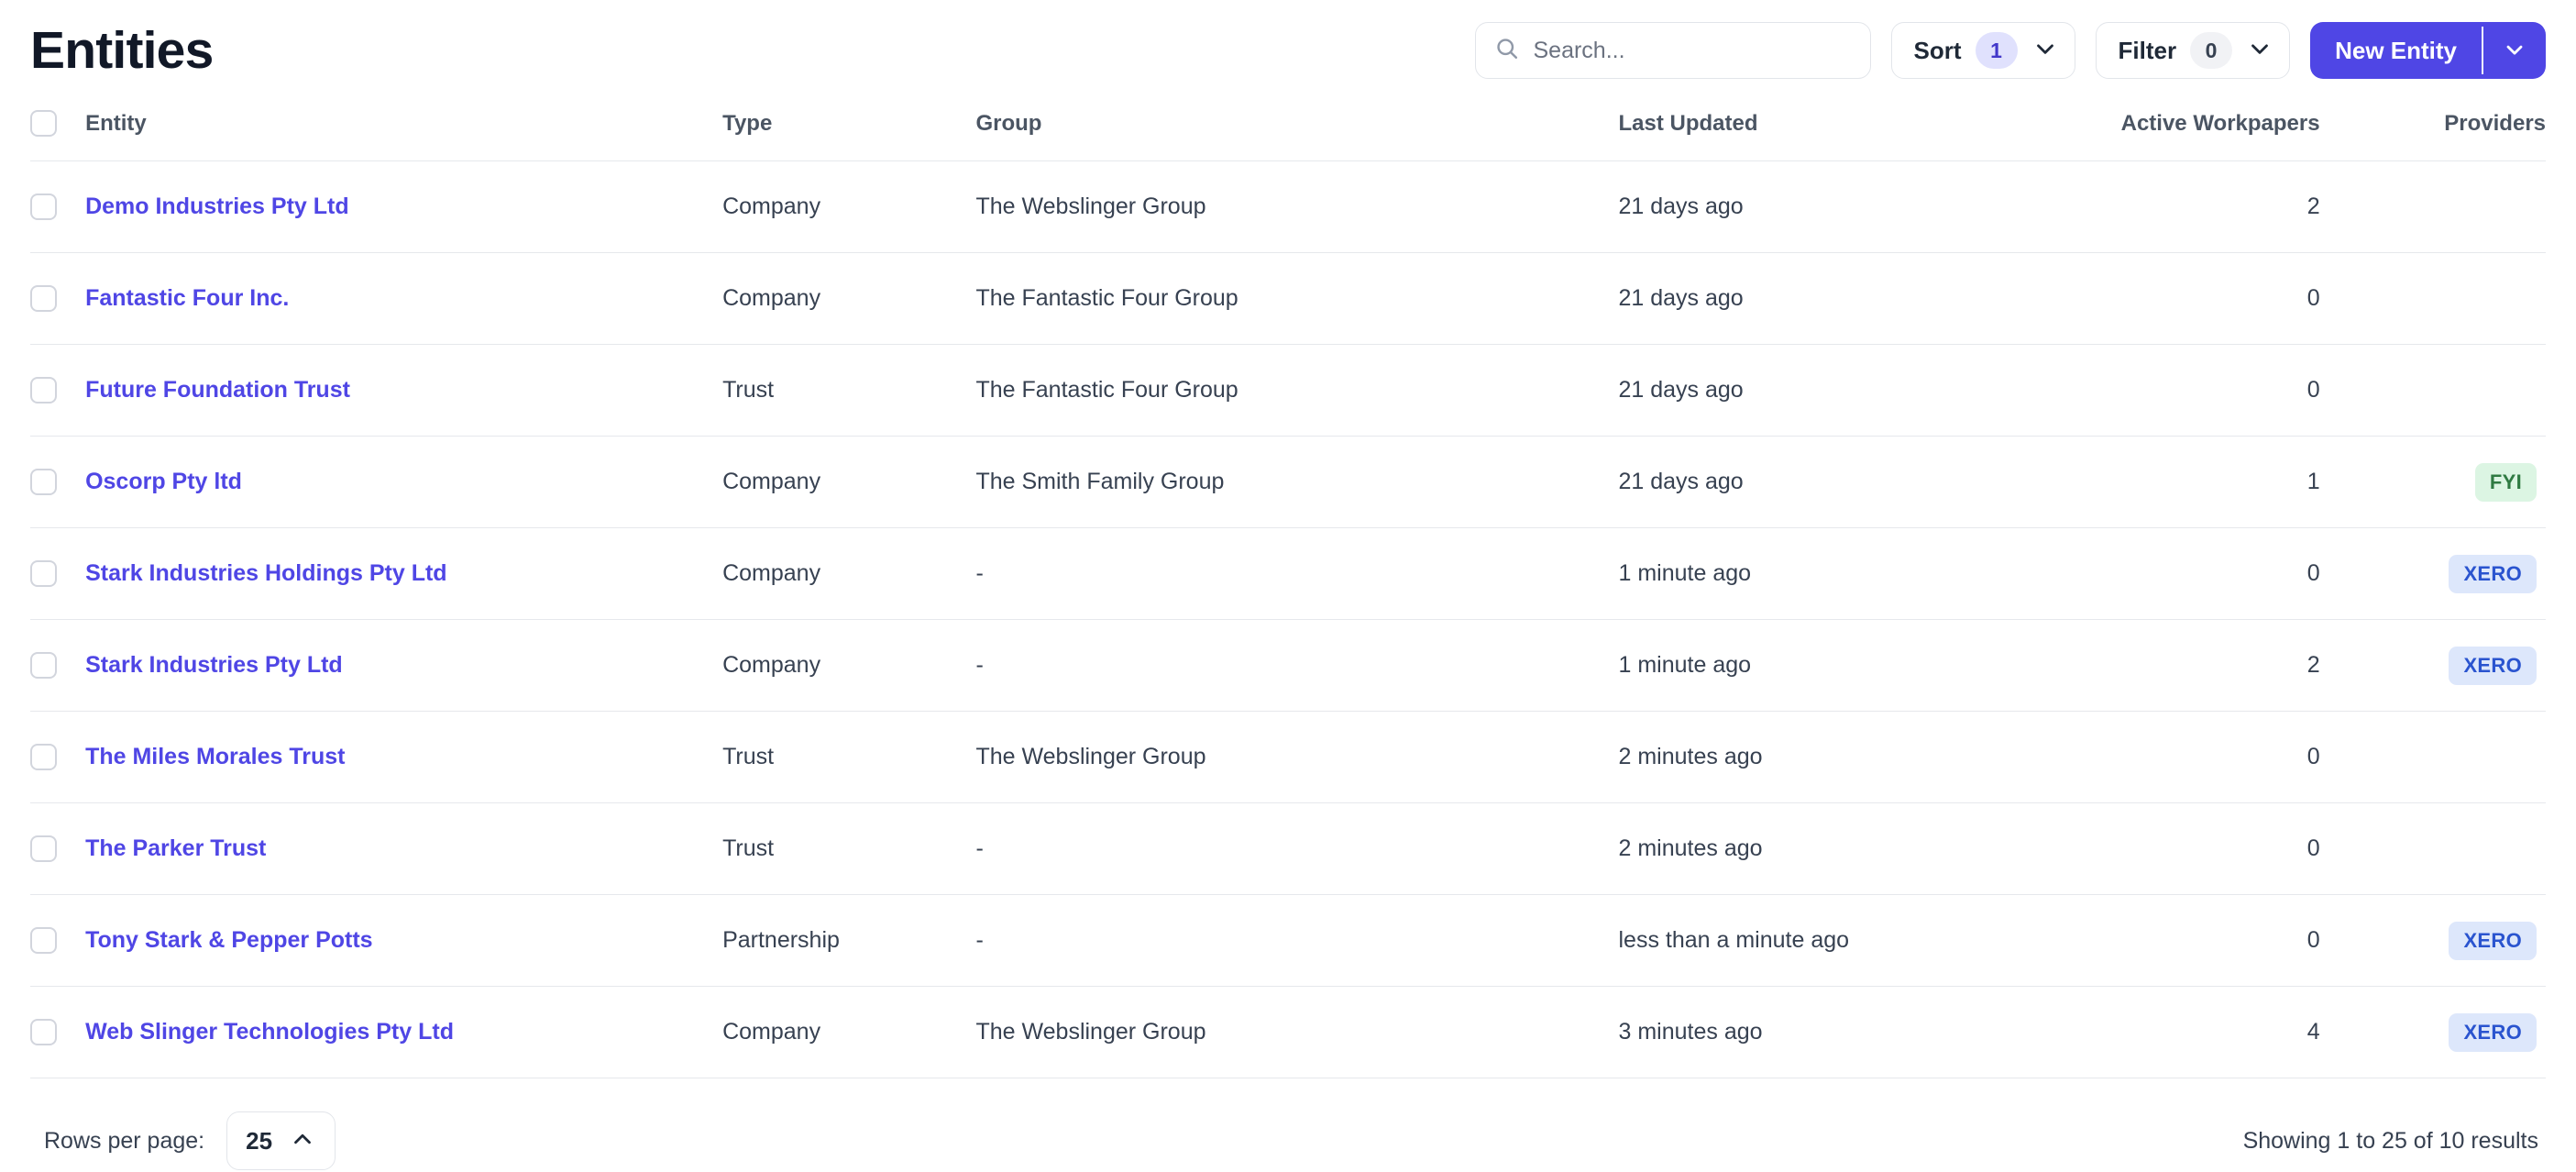 The width and height of the screenshot is (2576, 1172). What do you see at coordinates (2396, 50) in the screenshot?
I see `new-entity-button: New Entity` at bounding box center [2396, 50].